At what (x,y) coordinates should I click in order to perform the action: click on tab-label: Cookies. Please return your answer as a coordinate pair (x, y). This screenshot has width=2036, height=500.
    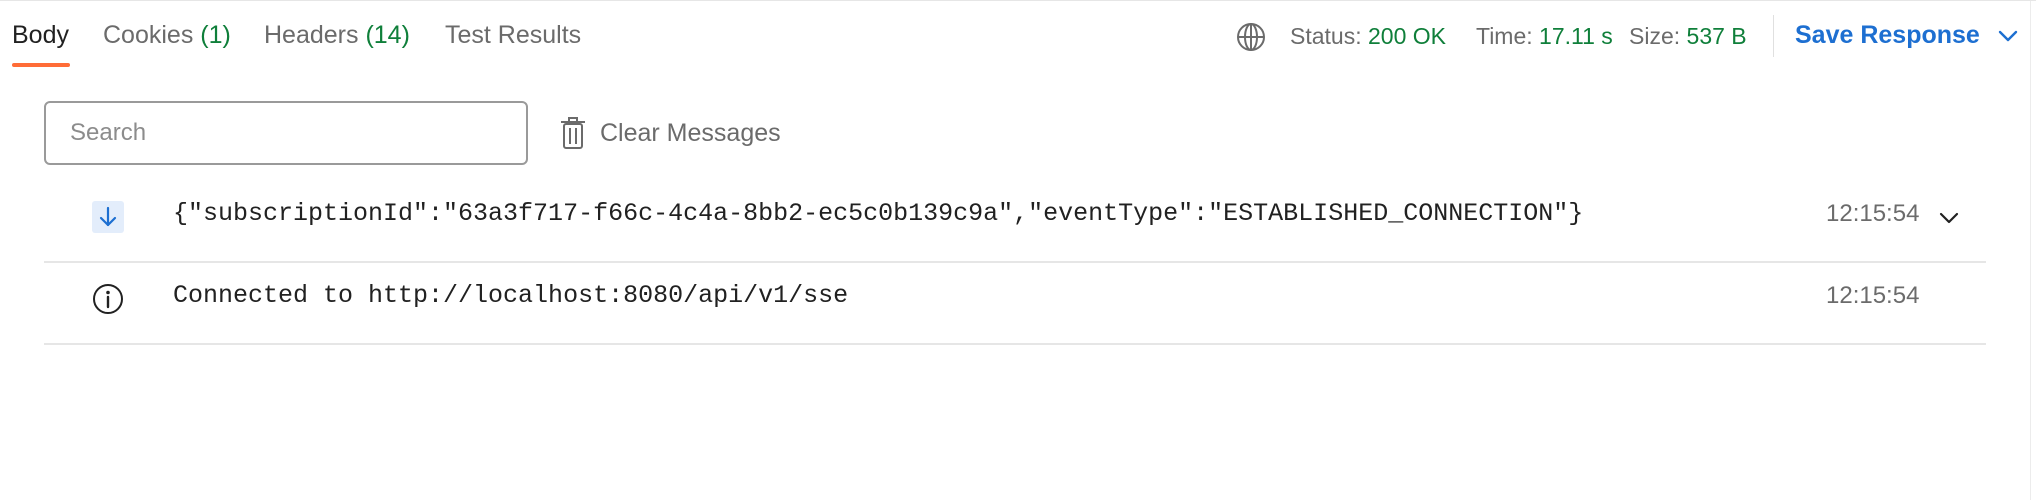
    Looking at the image, I should click on (148, 35).